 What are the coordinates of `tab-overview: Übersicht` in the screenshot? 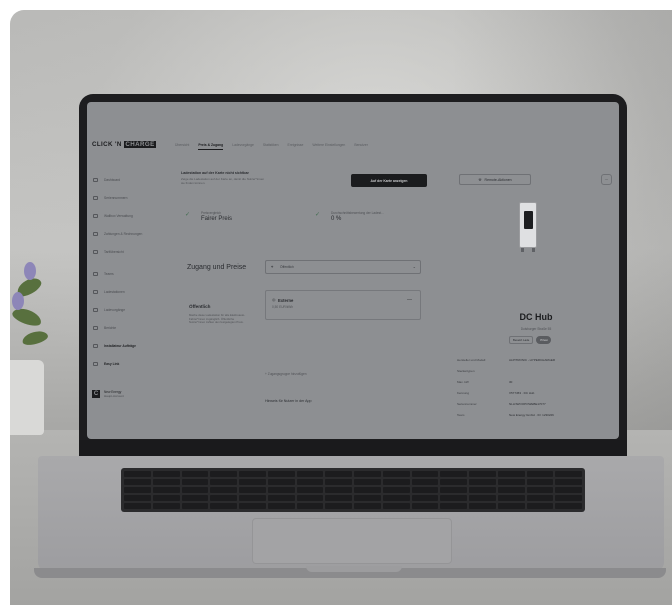 It's located at (182, 146).